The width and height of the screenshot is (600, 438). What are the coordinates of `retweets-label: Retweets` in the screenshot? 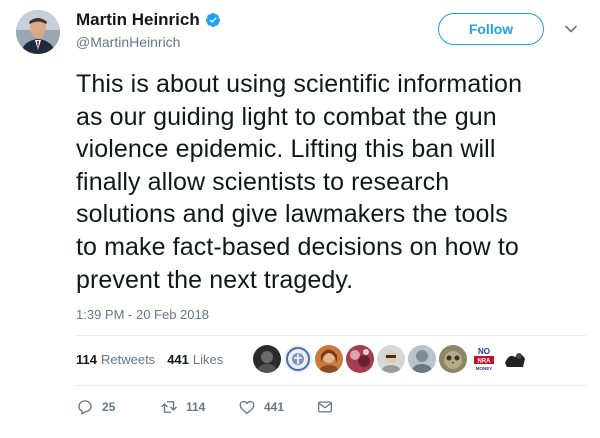 It's located at (128, 359).